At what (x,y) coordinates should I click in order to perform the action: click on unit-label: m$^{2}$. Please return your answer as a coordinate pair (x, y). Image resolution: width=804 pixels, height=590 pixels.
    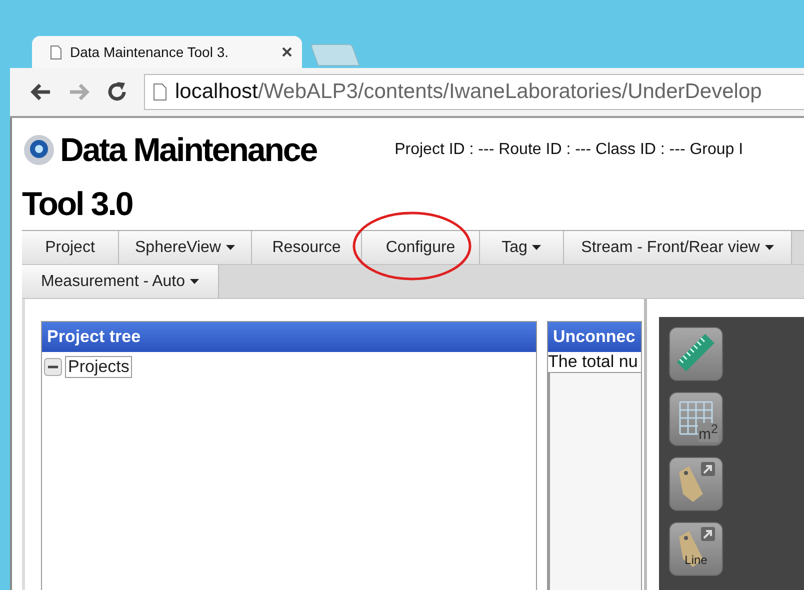
    Looking at the image, I should click on (708, 432).